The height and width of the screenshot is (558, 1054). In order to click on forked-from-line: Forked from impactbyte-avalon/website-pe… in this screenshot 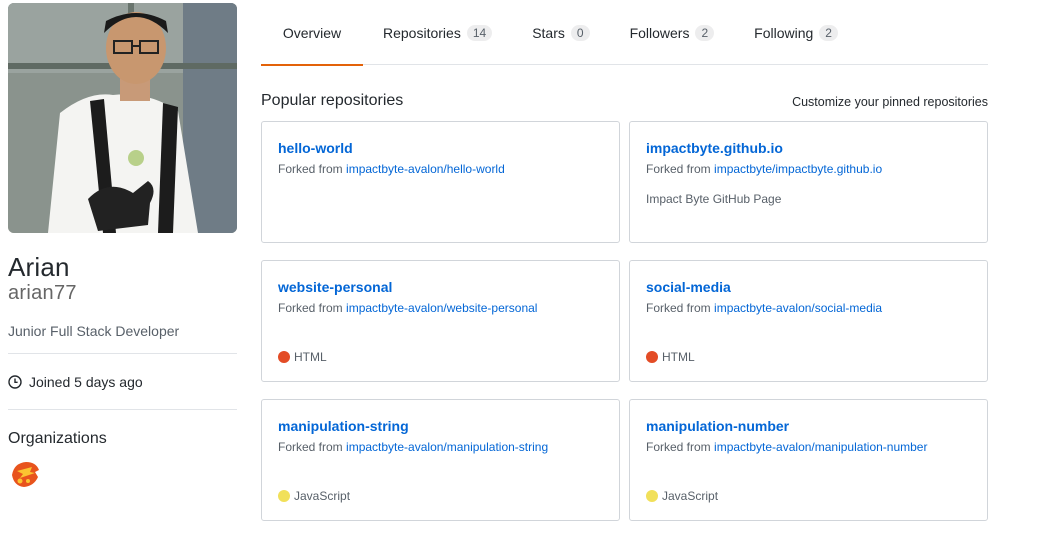, I will do `click(440, 308)`.